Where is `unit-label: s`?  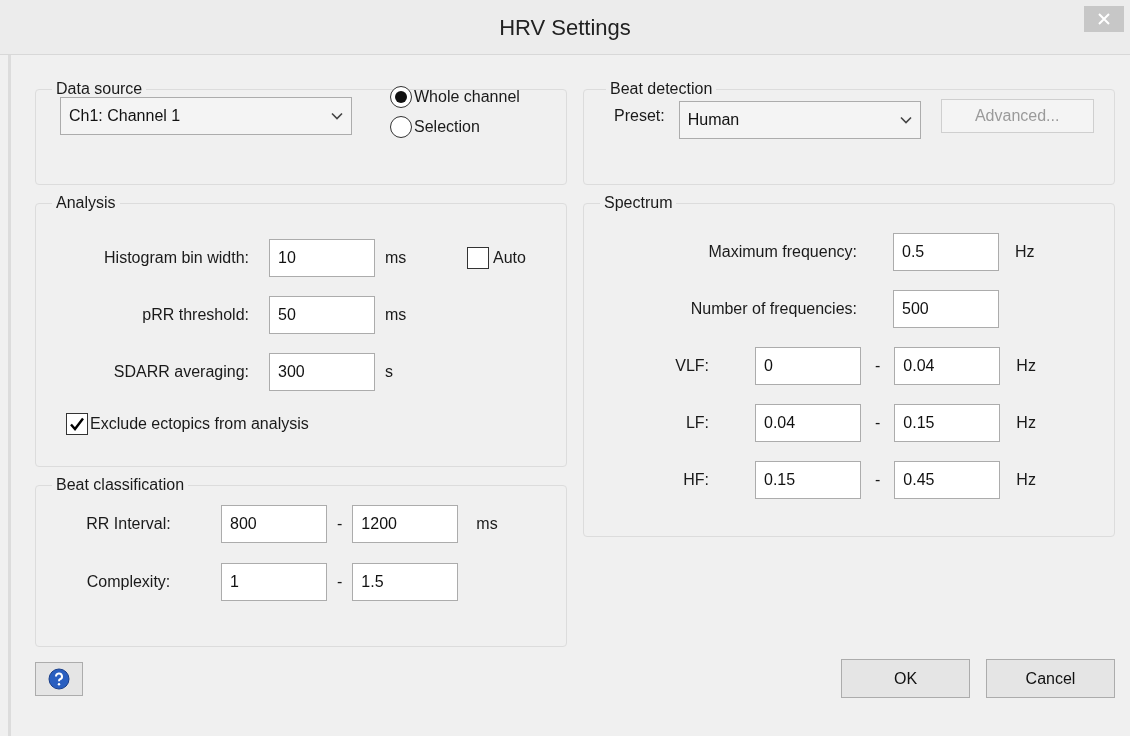
unit-label: s is located at coordinates (389, 372).